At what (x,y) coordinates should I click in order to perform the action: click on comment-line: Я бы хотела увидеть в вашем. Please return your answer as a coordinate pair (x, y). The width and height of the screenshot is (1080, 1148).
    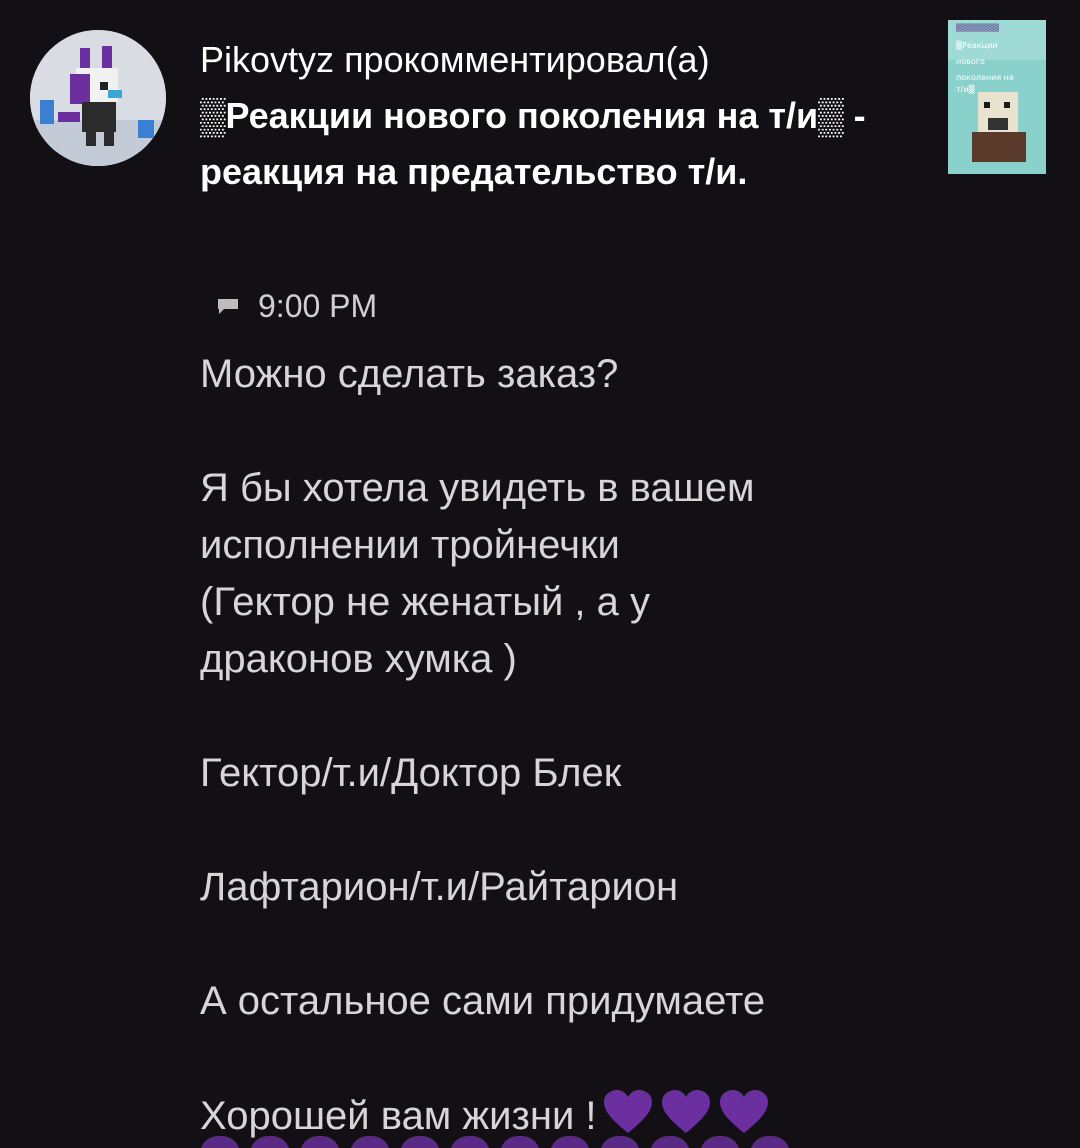
    Looking at the image, I should click on (477, 488).